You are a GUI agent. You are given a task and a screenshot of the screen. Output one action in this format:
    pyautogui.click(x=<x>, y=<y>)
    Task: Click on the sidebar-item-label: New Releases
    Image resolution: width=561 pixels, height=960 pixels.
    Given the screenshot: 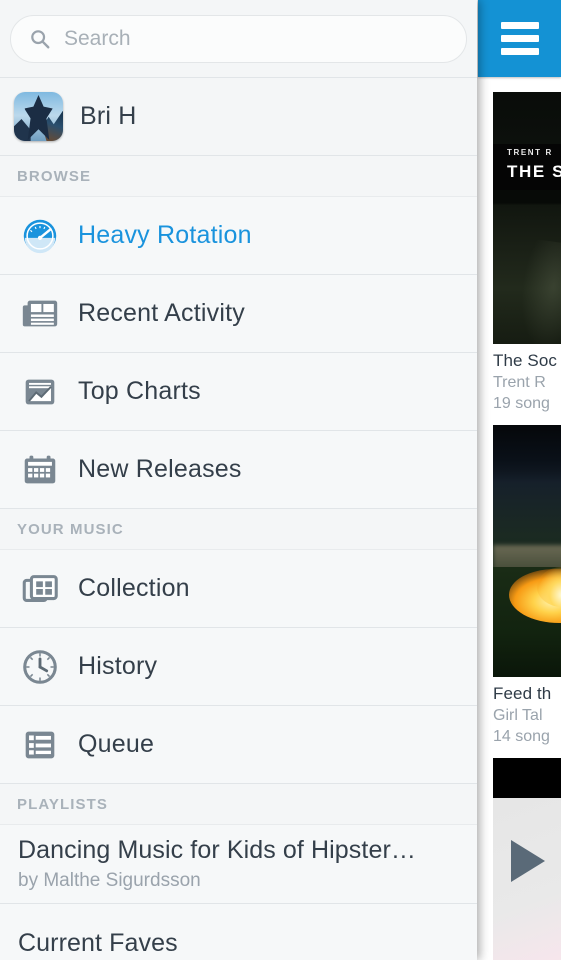 What is the action you would take?
    pyautogui.click(x=160, y=469)
    